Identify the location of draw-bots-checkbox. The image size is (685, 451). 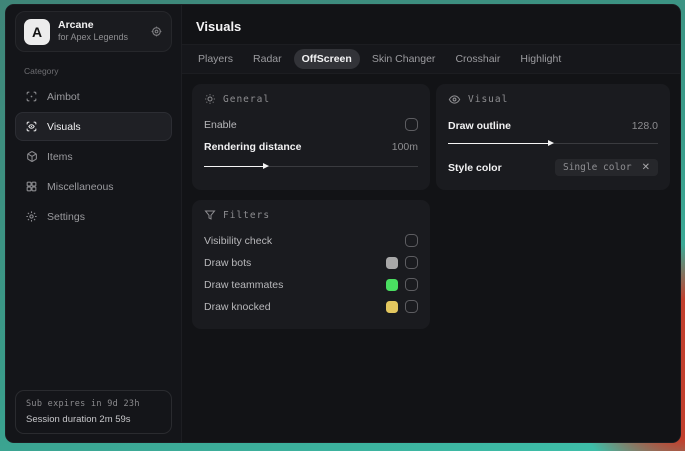
(411, 262).